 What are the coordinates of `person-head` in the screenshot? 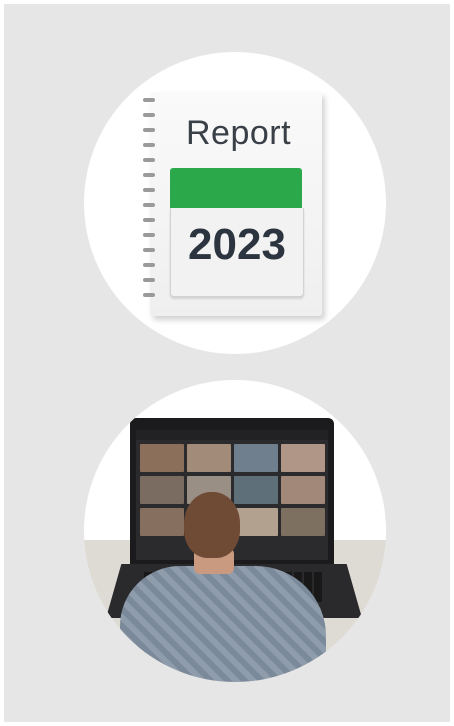 It's located at (212, 525).